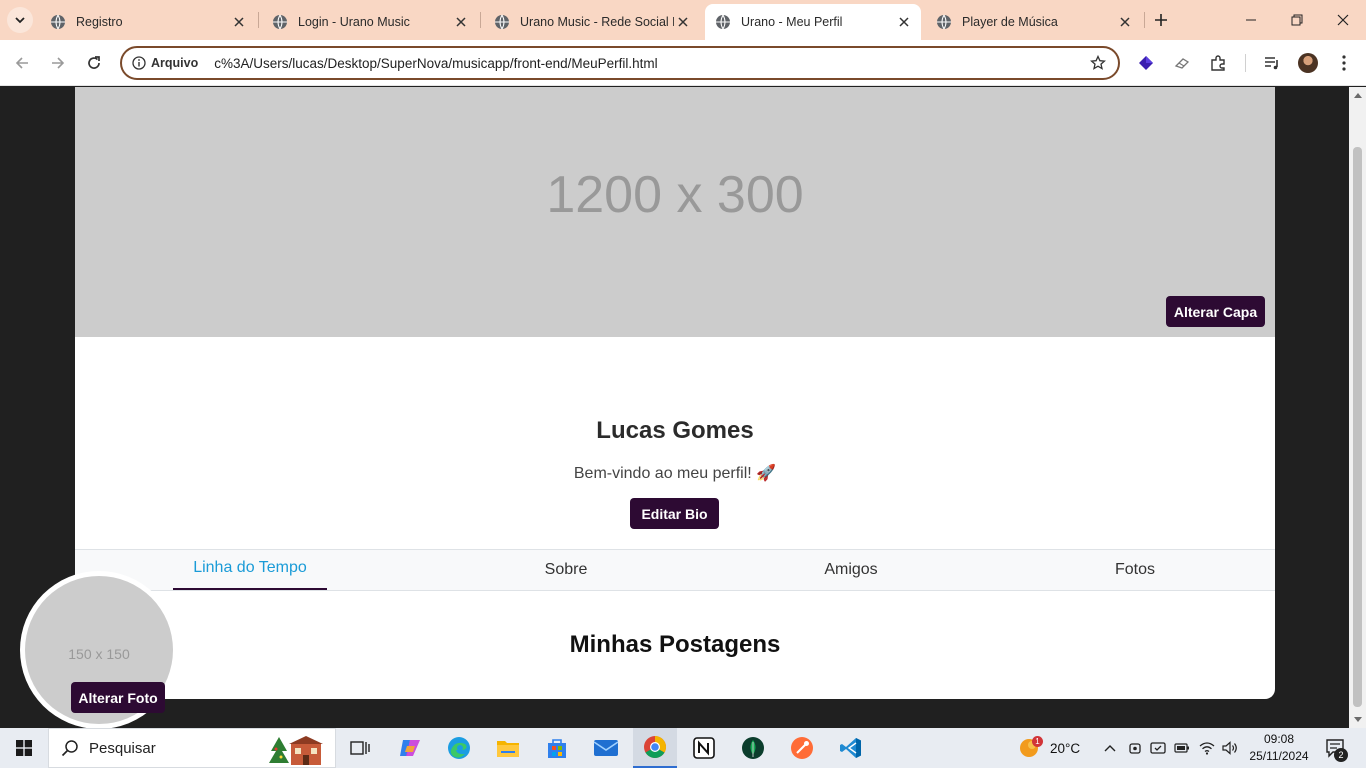 This screenshot has height=768, width=1366. I want to click on security-chip: Arquivo, so click(174, 63).